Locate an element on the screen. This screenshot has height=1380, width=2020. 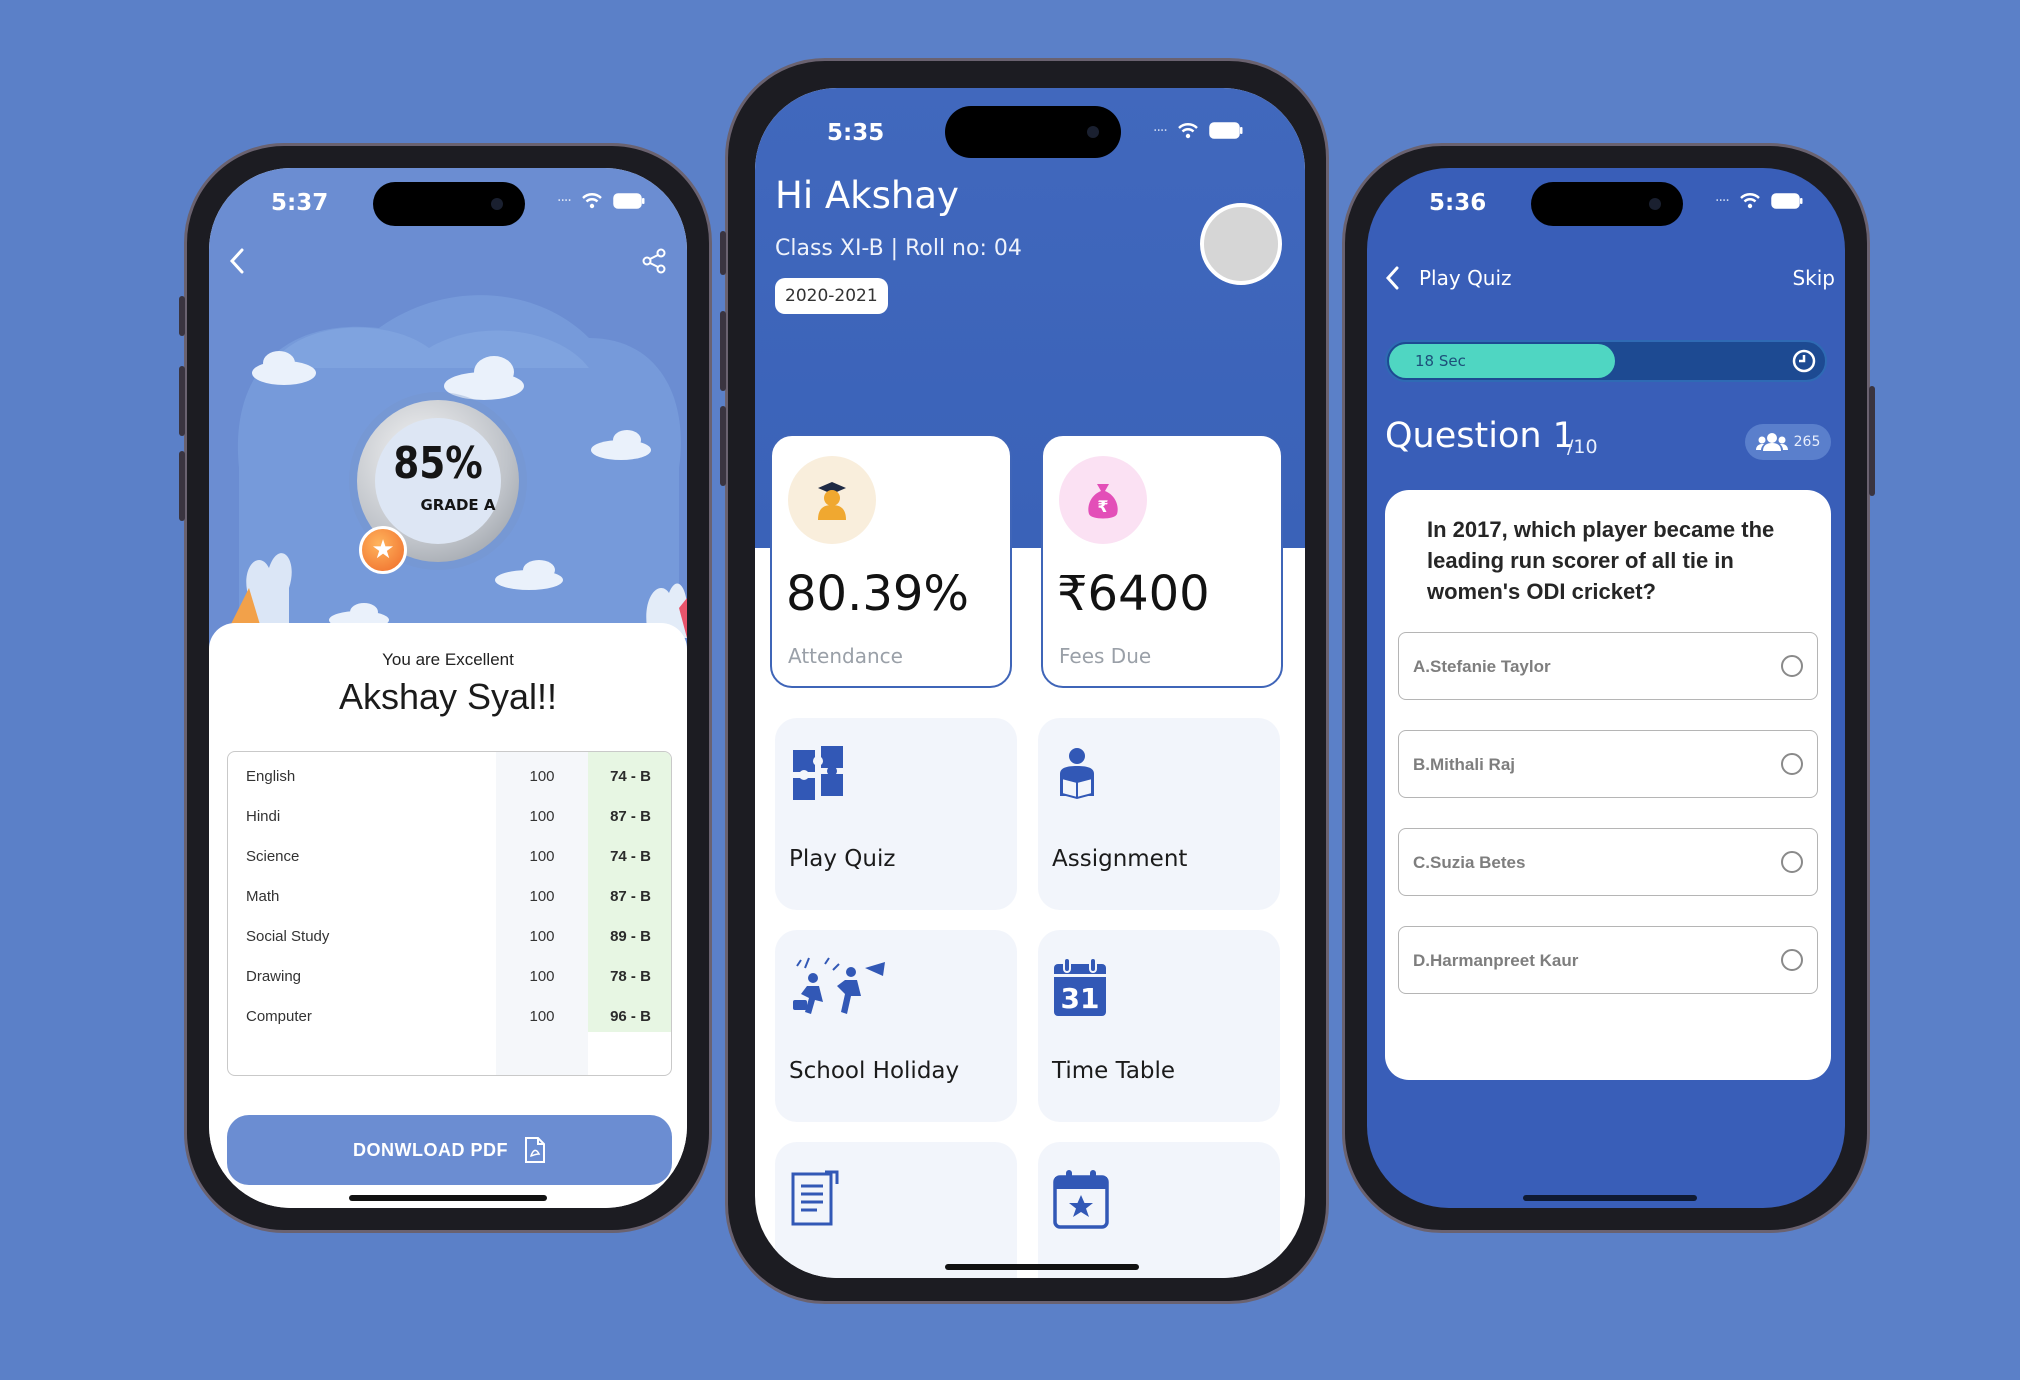
grade-cell: 96 - B is located at coordinates (630, 1016).